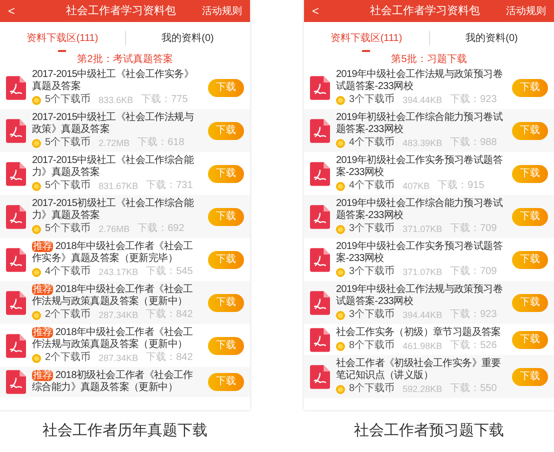 This screenshot has width=554, height=452. I want to click on list-item: 社会工作实务（初级）章节习题及答案 8个下载币 461.98KB 下载：526 下载, so click(429, 339).